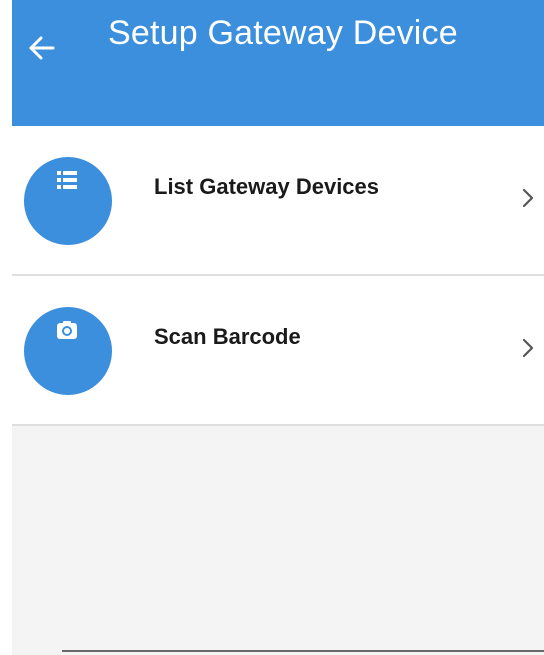 This screenshot has height=655, width=544. I want to click on list-icon-avatar, so click(68, 201).